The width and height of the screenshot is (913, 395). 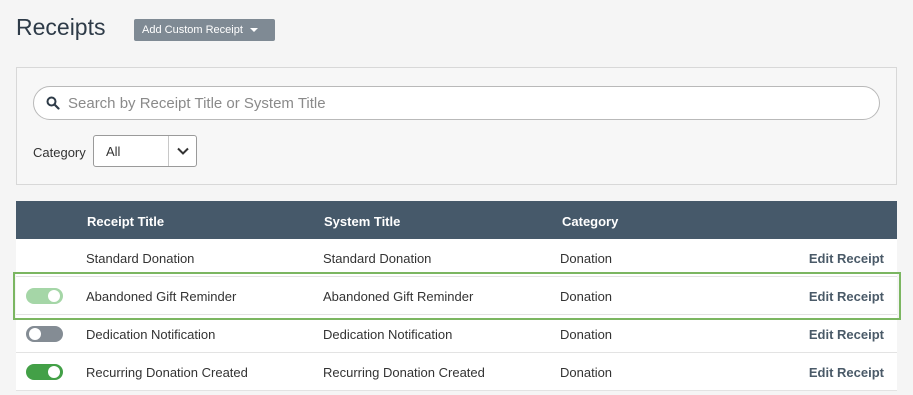 What do you see at coordinates (388, 334) in the screenshot?
I see `system-title-cell: Dedication Notification` at bounding box center [388, 334].